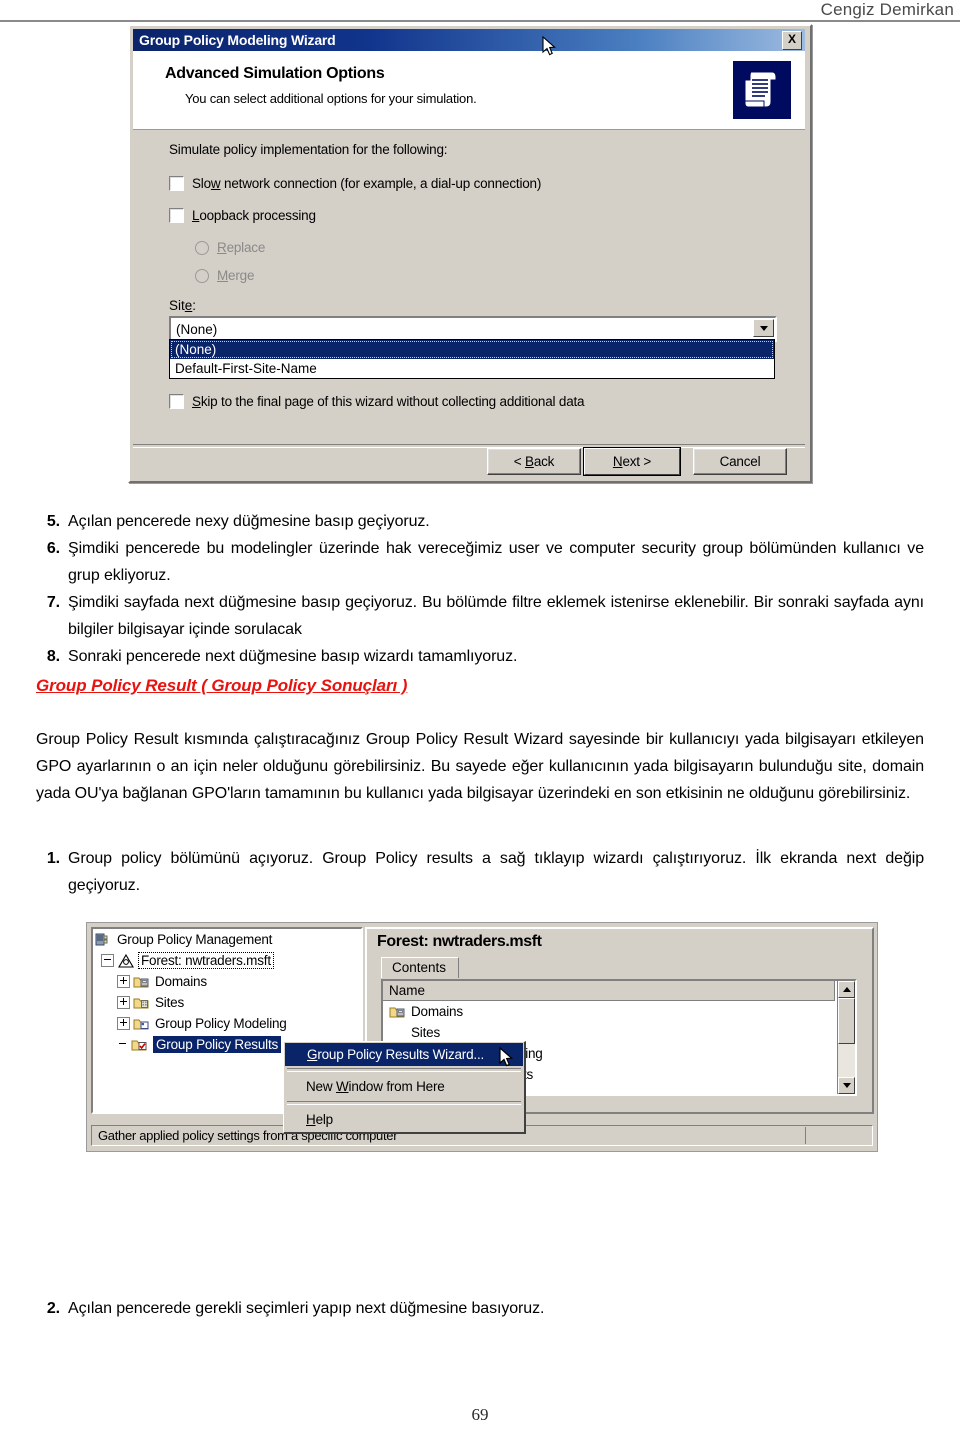  What do you see at coordinates (404, 1119) in the screenshot?
I see `menu-item-help: Help` at bounding box center [404, 1119].